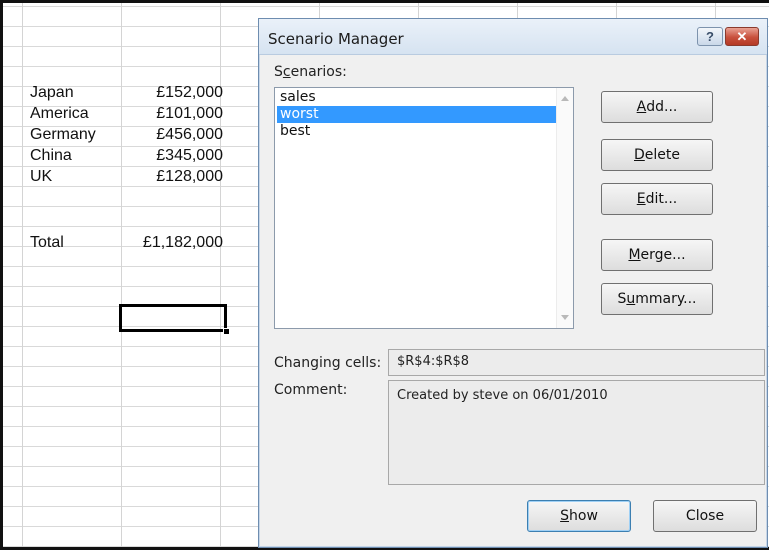  What do you see at coordinates (47, 243) in the screenshot?
I see `cell-total-label: Total` at bounding box center [47, 243].